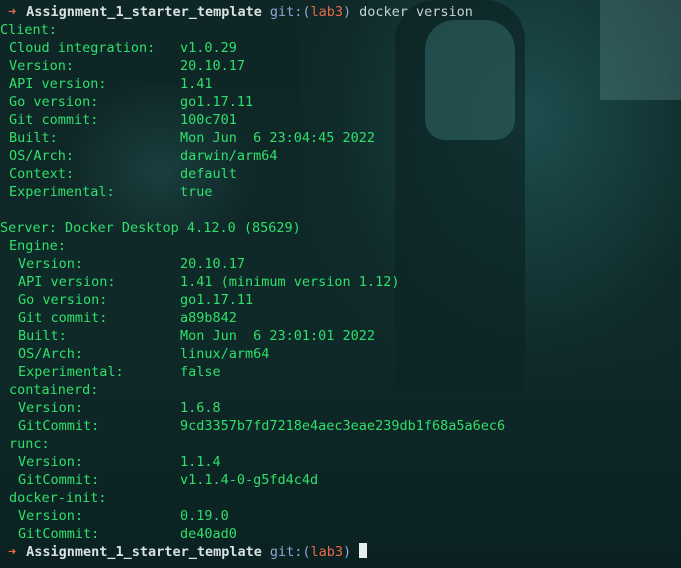 This screenshot has height=568, width=681. Describe the element at coordinates (42, 336) in the screenshot. I see `engine-row-key: Built:` at that location.